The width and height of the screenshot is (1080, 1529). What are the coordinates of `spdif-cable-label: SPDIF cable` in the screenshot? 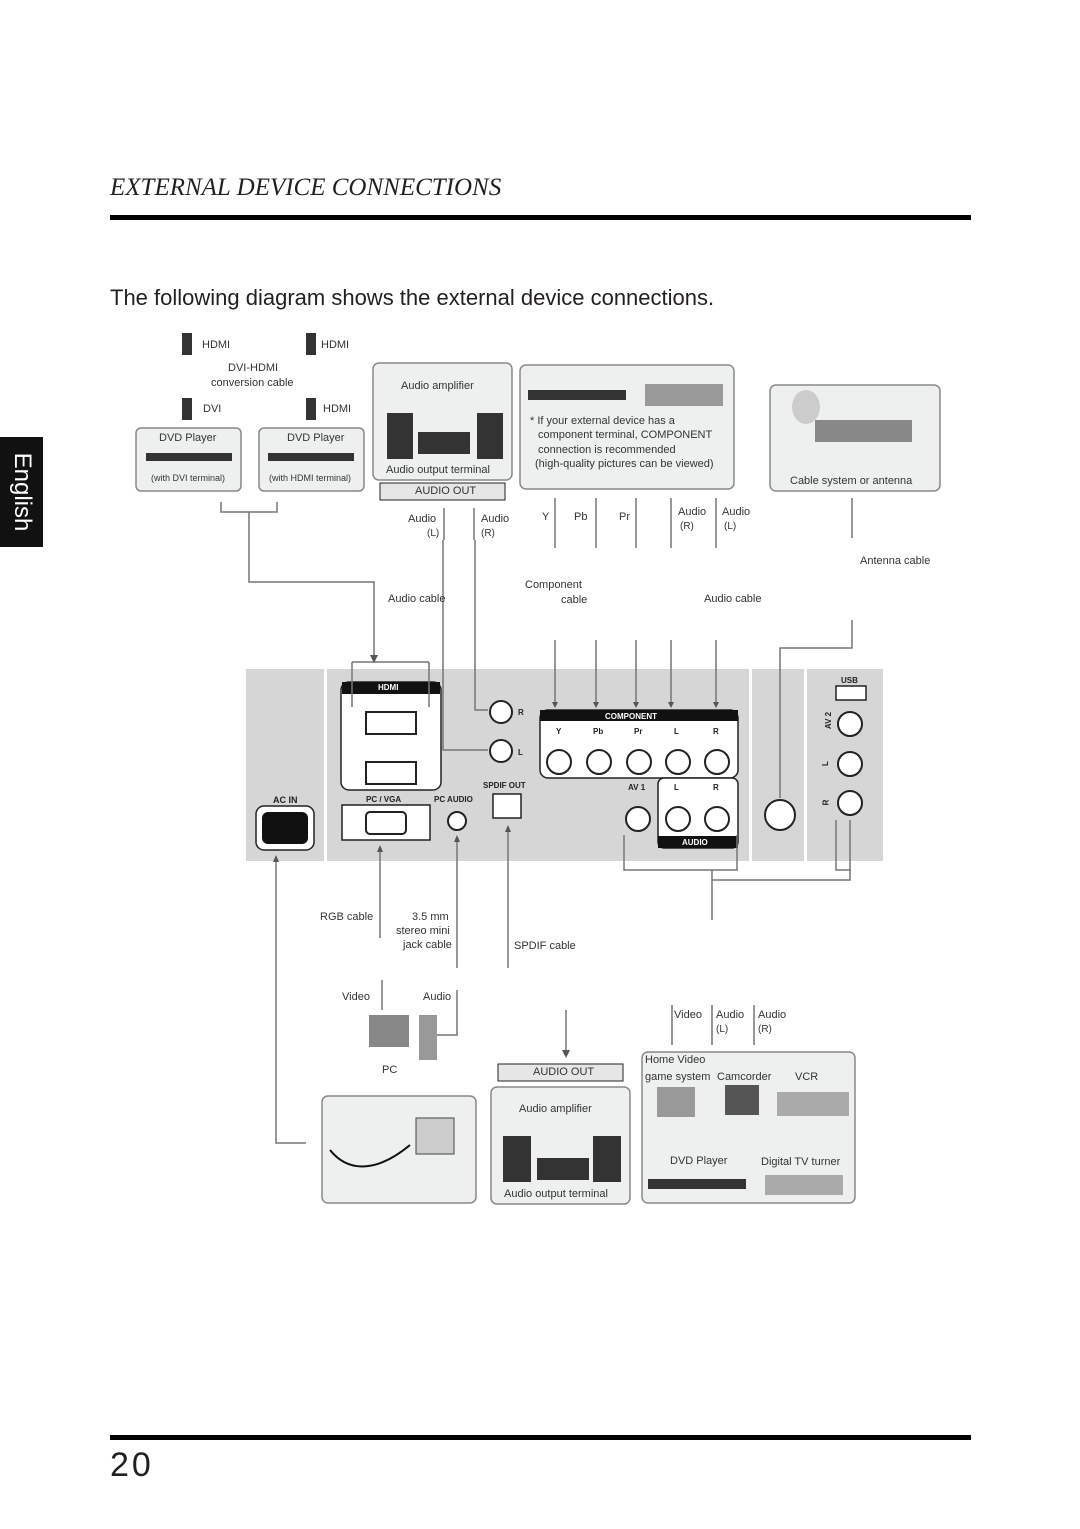 It's located at (545, 946).